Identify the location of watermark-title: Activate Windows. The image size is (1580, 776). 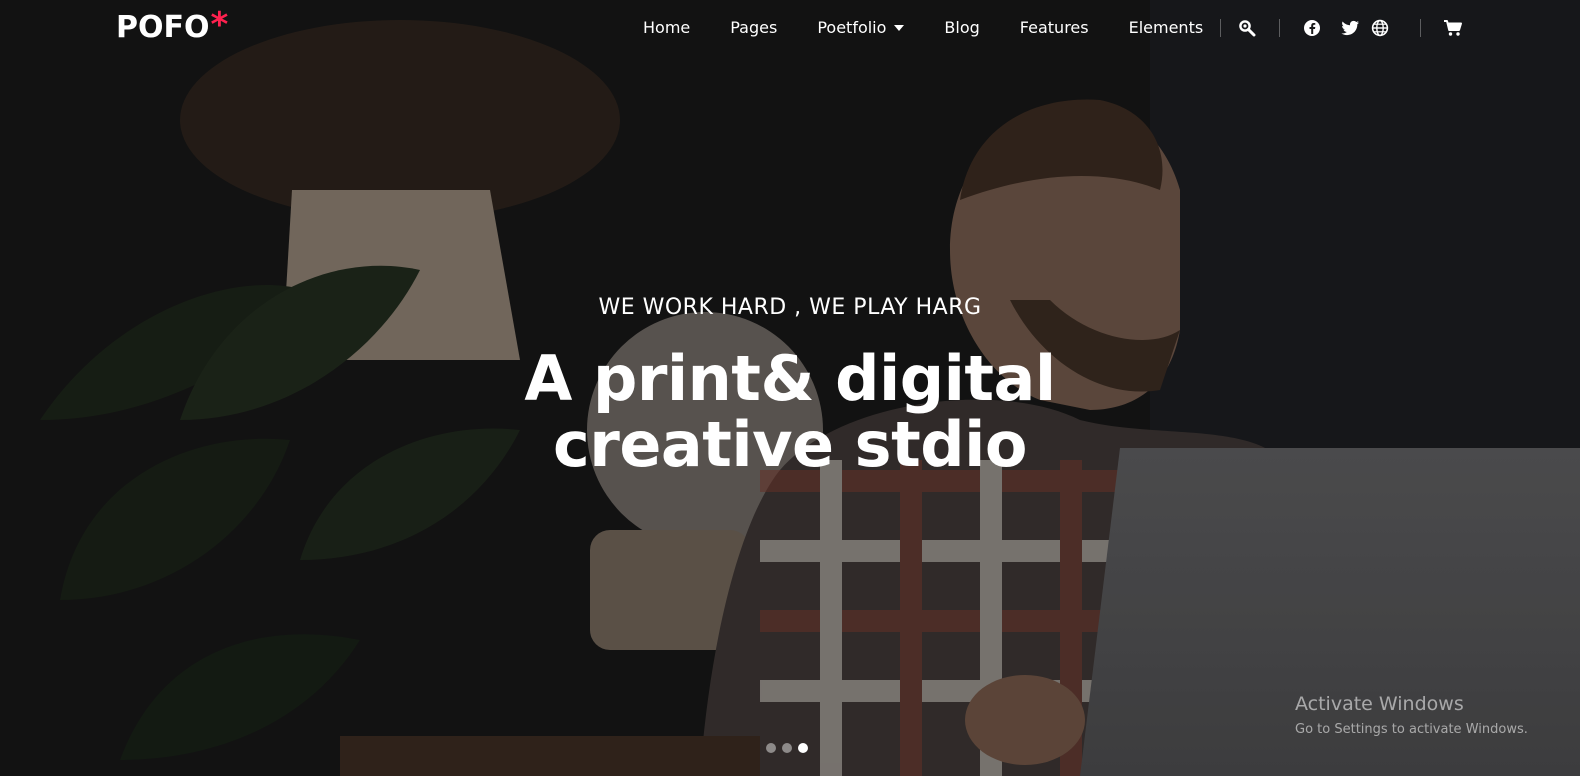
(1379, 704).